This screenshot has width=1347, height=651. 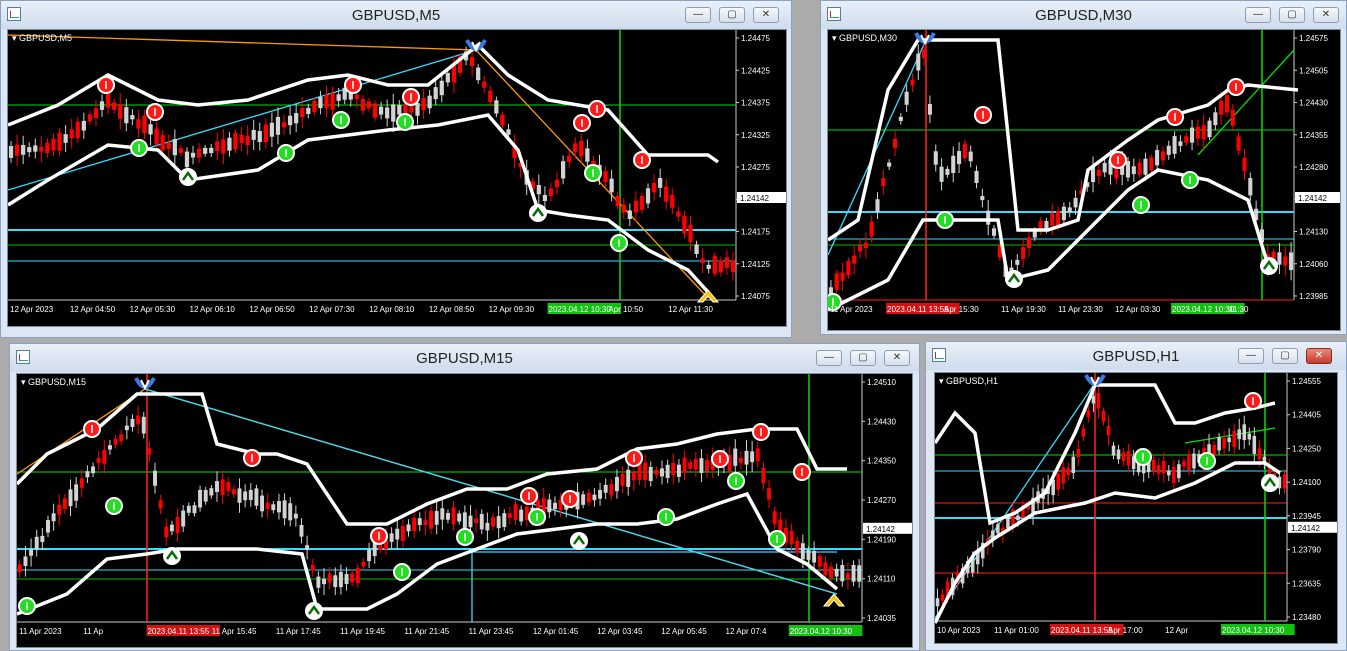 I want to click on y-tick-label: 1.23480, so click(x=1306, y=617).